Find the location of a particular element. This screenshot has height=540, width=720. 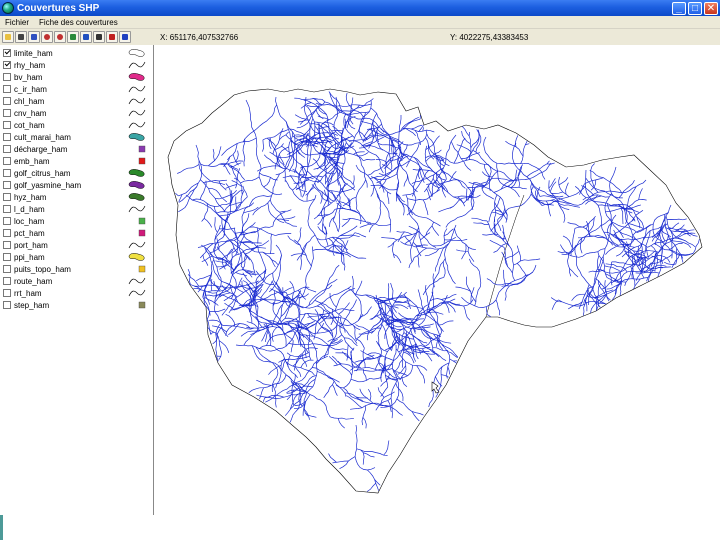

minimize-button: _ is located at coordinates (679, 8).